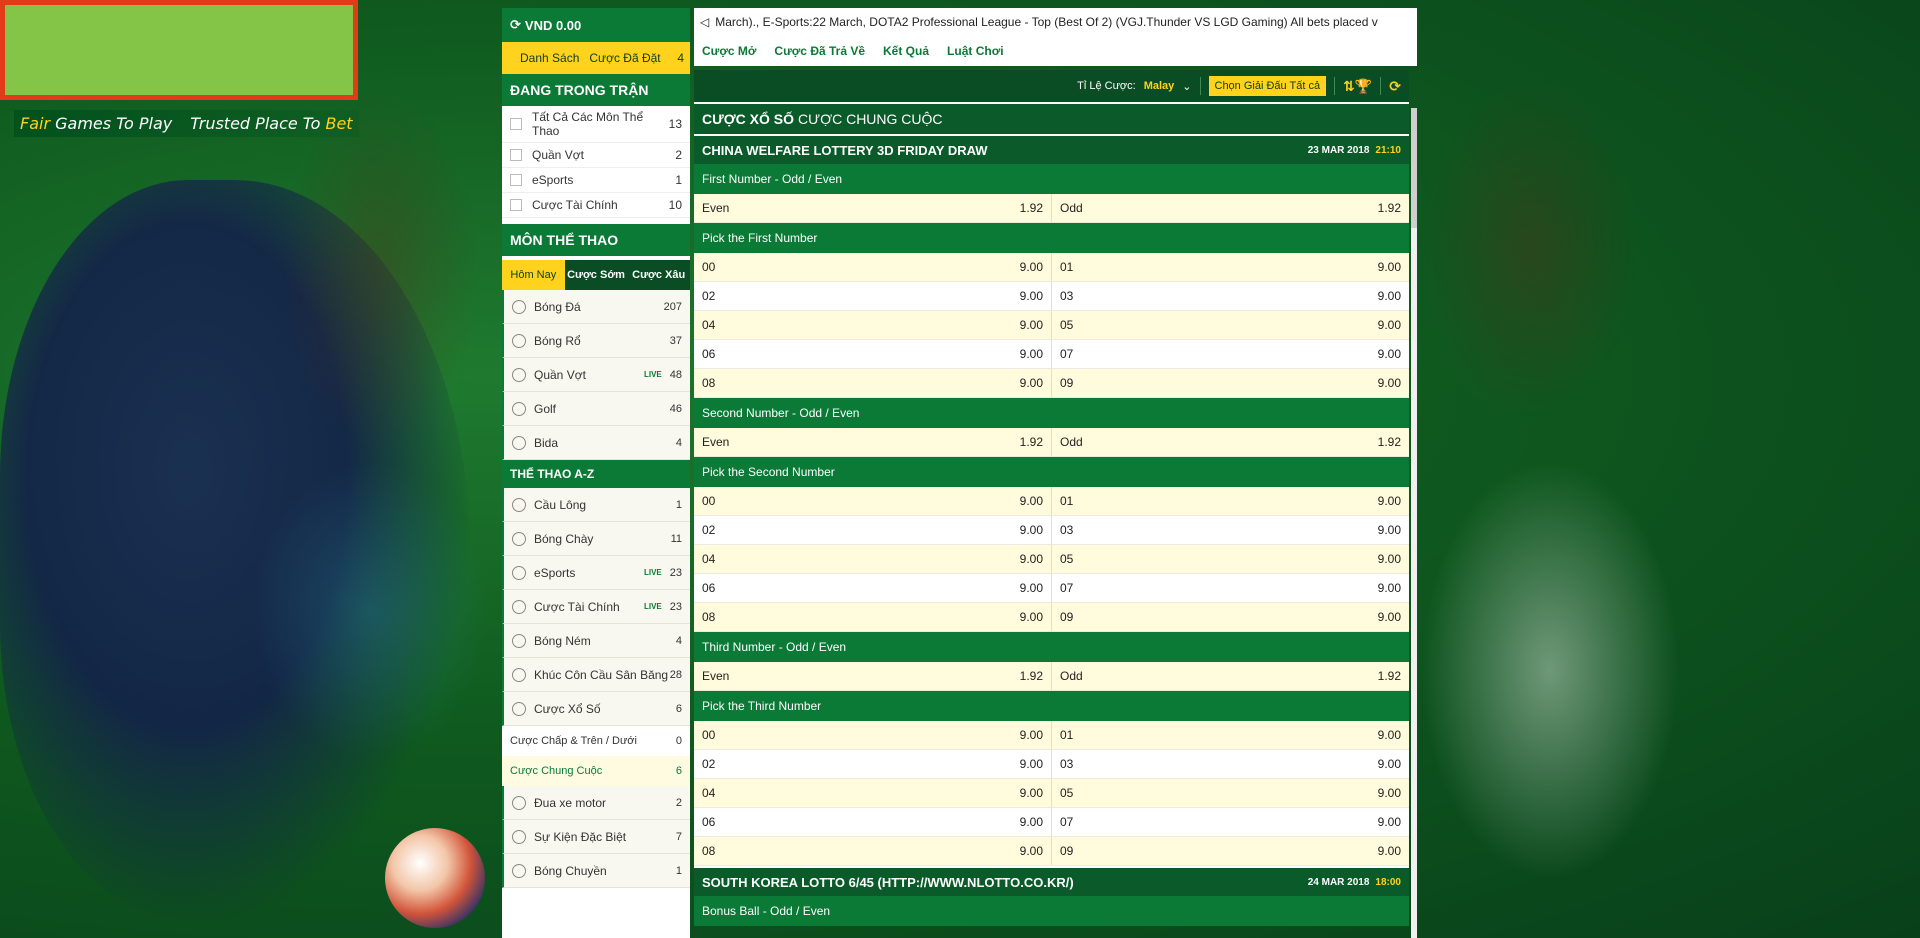  I want to click on sport-count: 7, so click(678, 836).